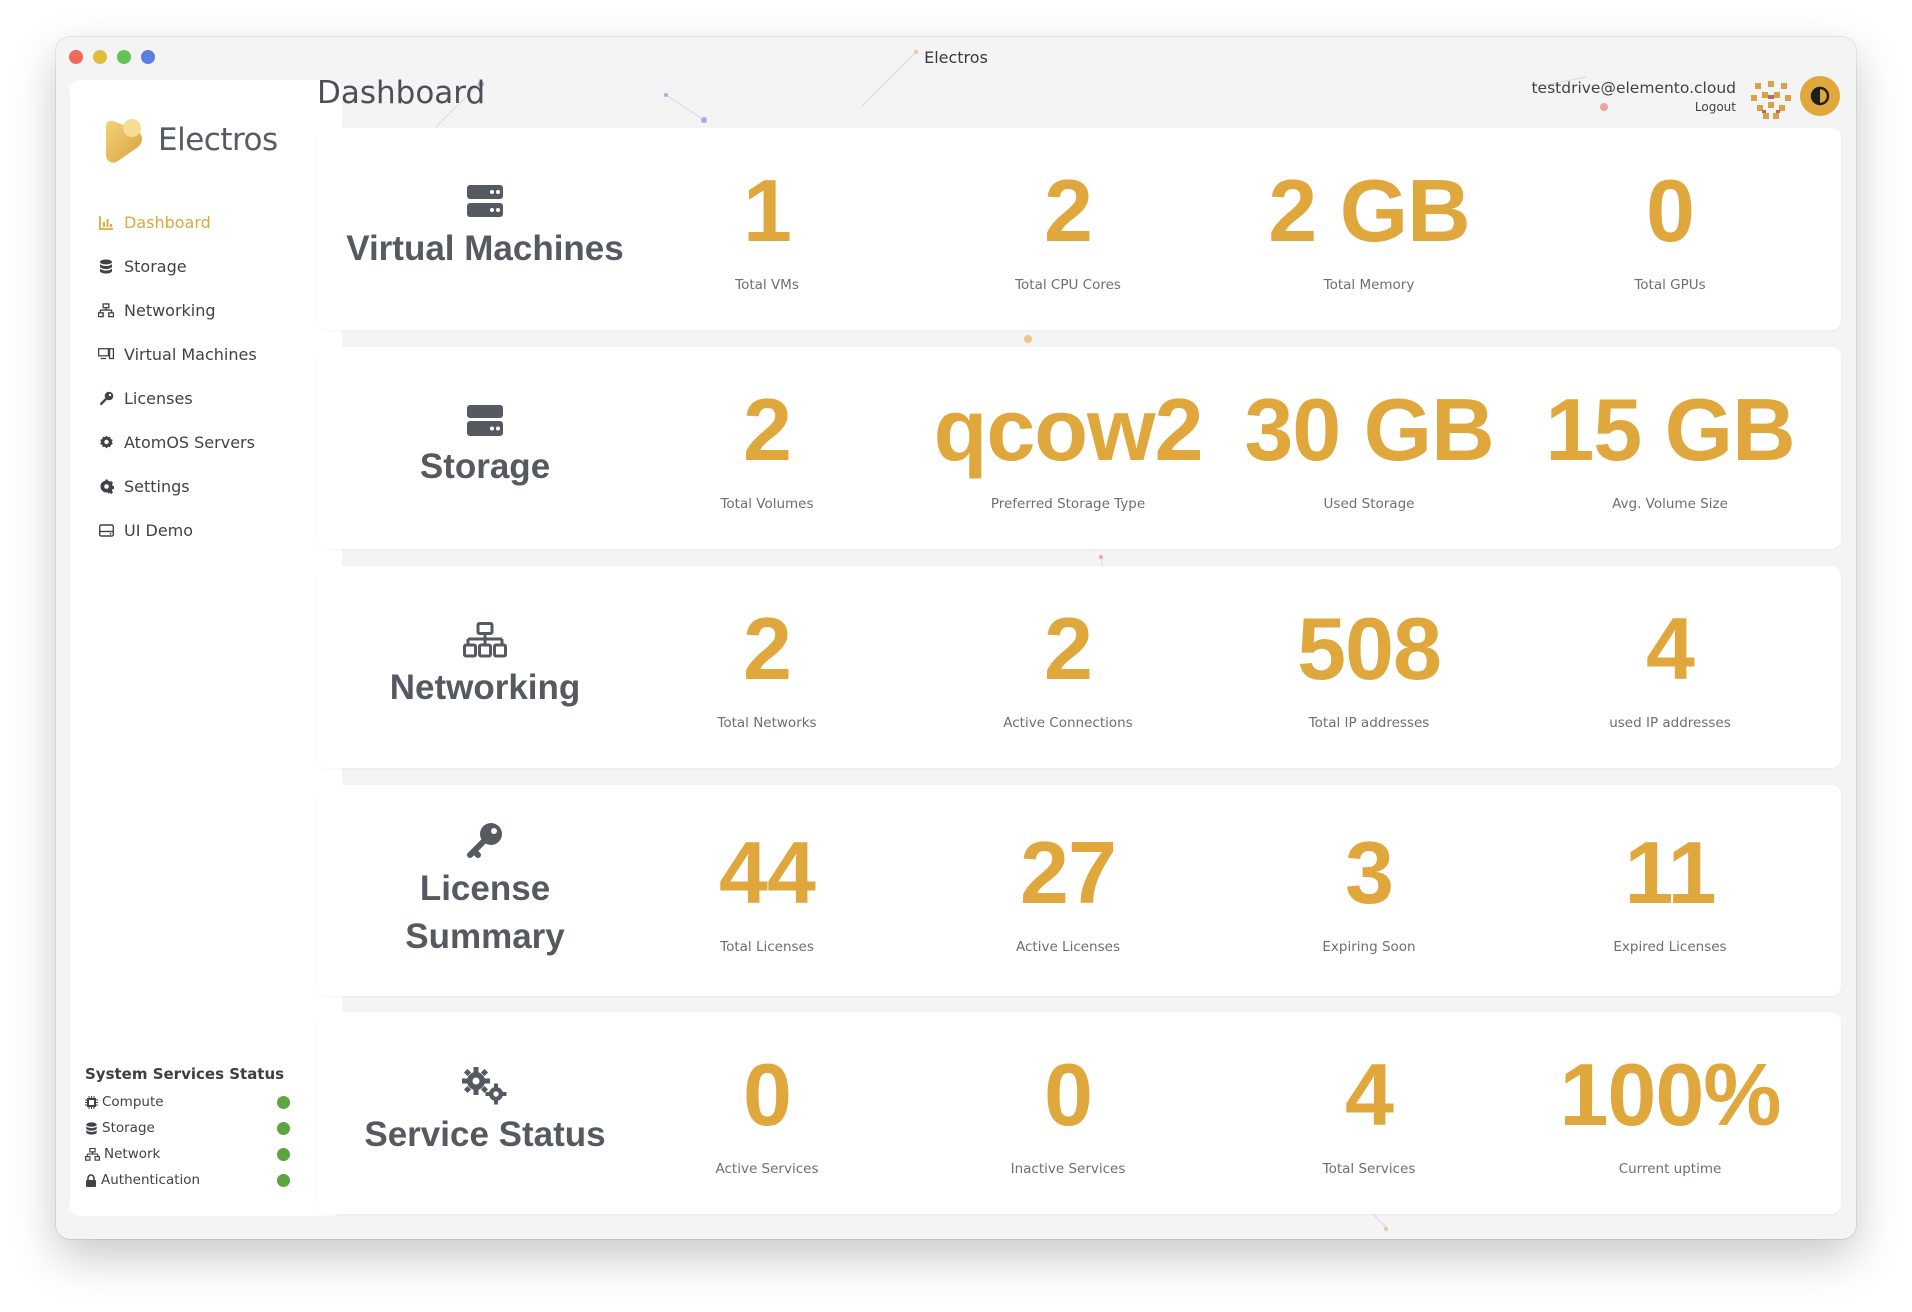  Describe the element at coordinates (170, 310) in the screenshot. I see `sidebar-item-label: Networking` at that location.